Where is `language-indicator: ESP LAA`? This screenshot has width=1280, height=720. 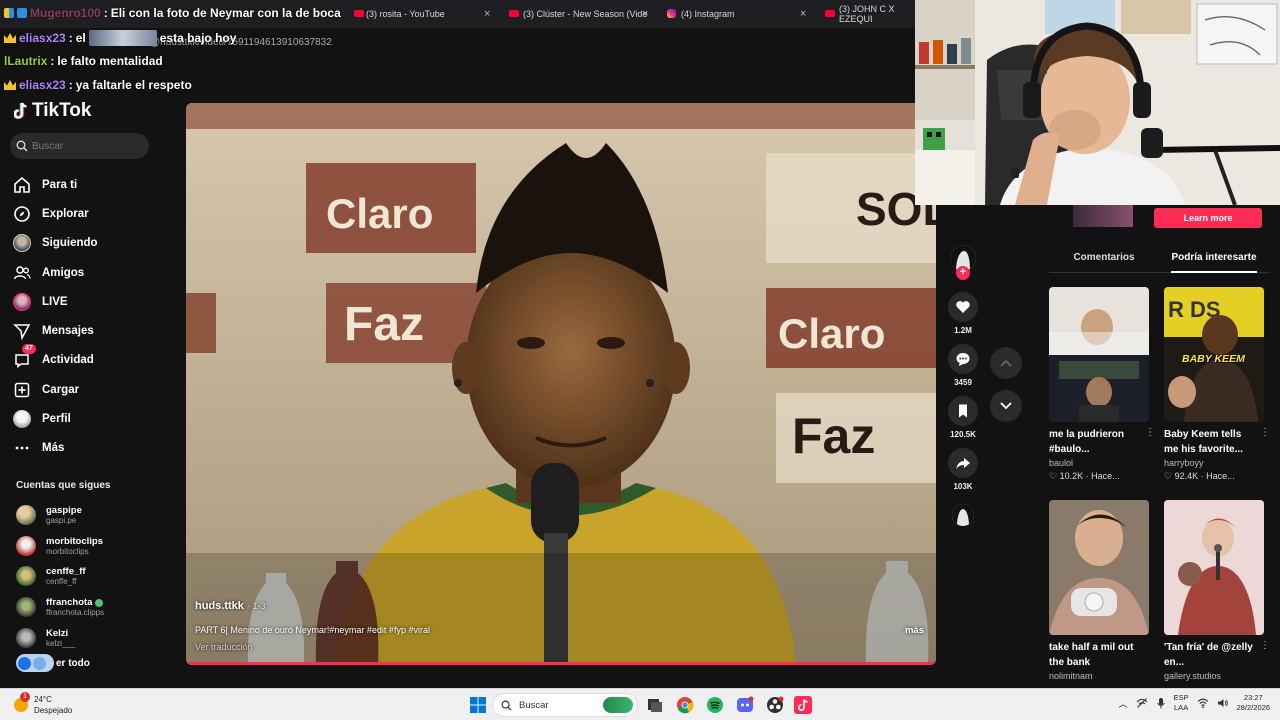
language-indicator: ESP LAA is located at coordinates (1181, 703).